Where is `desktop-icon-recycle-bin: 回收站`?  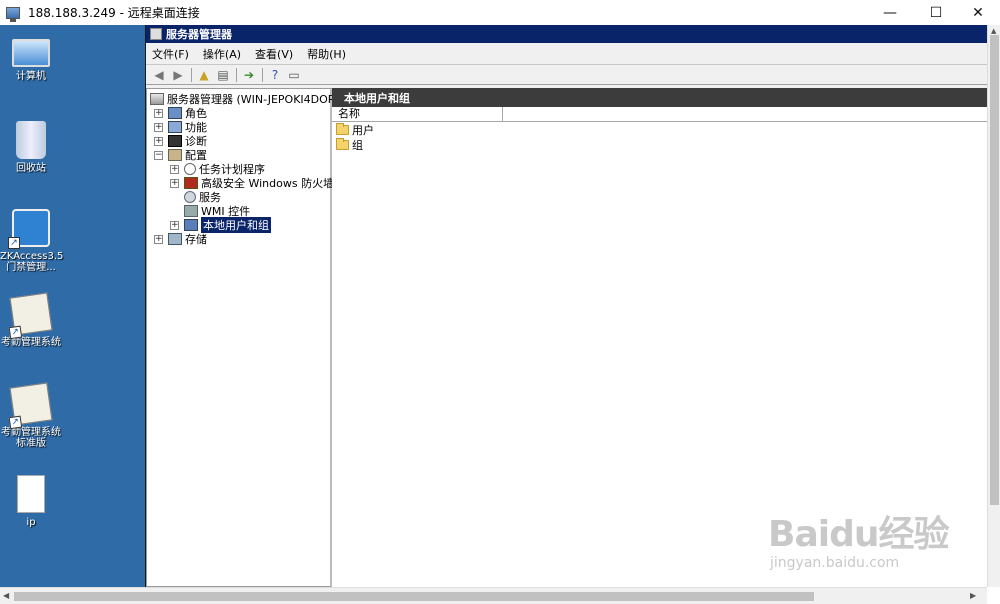
desktop-icon-recycle-bin: 回收站 is located at coordinates (31, 147).